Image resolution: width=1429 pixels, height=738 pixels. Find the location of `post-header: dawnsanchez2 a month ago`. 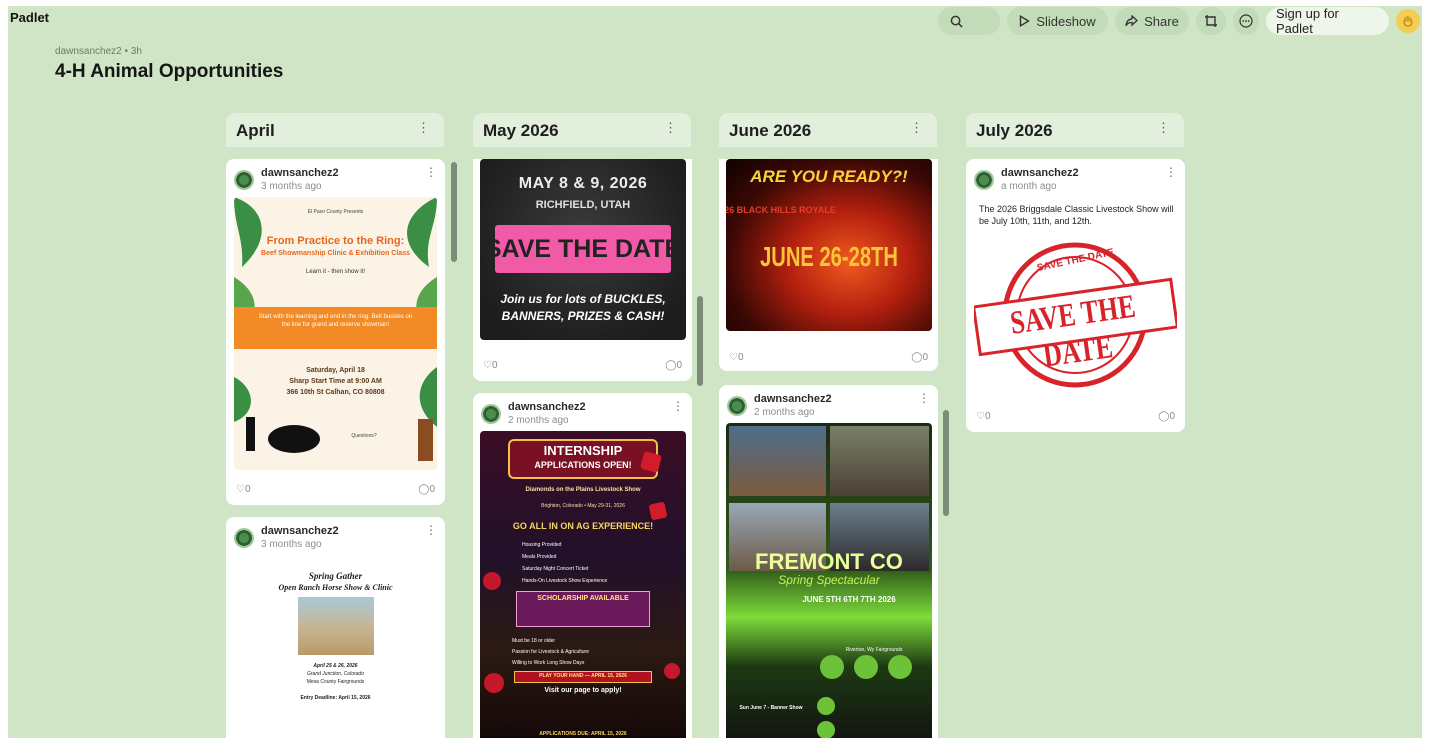

post-header: dawnsanchez2 a month ago is located at coordinates (1074, 181).